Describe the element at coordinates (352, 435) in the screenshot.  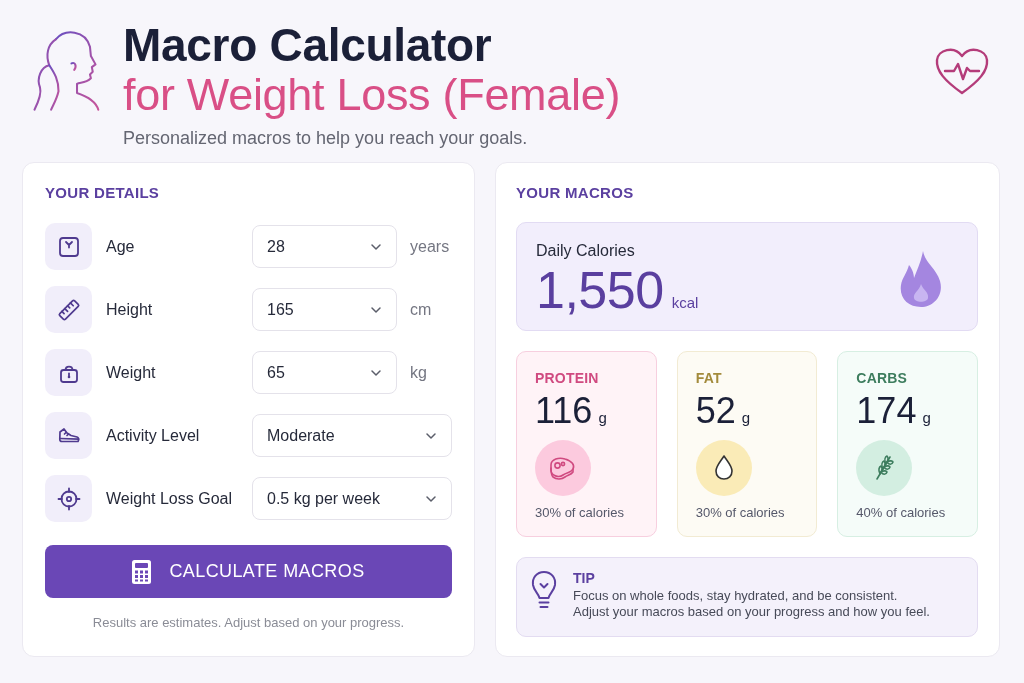
I see `dropdown: Moderate` at that location.